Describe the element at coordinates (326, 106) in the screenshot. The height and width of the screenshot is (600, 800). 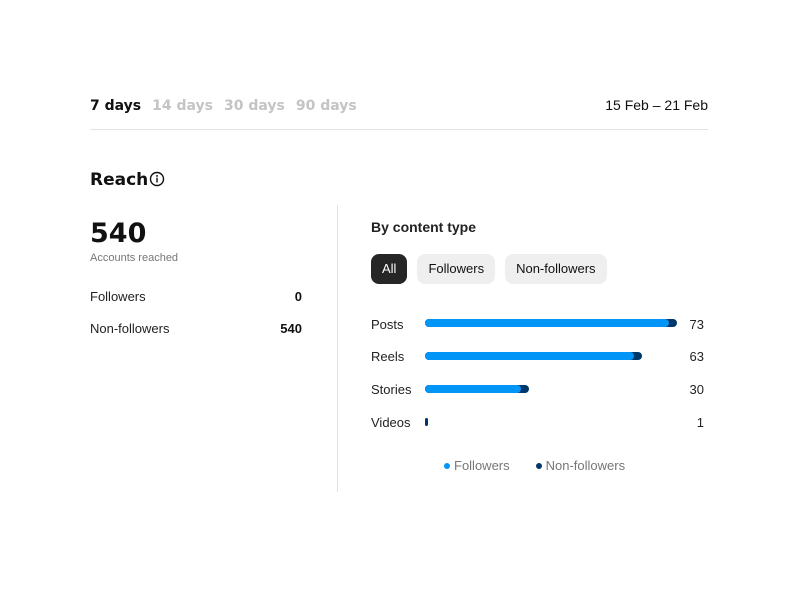
I see `tab-90-days: 90 days` at that location.